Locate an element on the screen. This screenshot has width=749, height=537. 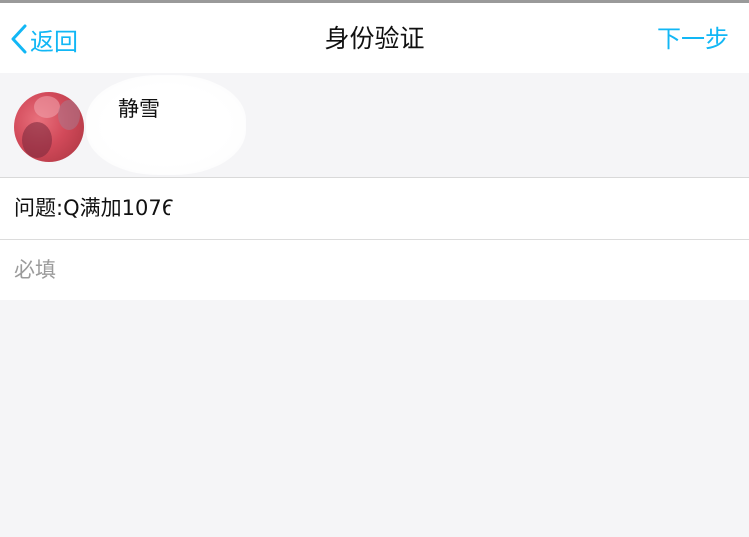
navigation-bar: 返回 身份验证 下一步 is located at coordinates (374, 38).